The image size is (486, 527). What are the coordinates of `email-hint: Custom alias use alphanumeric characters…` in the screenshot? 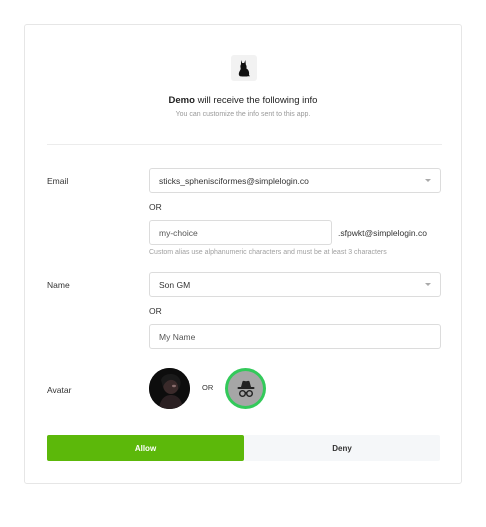 It's located at (268, 252).